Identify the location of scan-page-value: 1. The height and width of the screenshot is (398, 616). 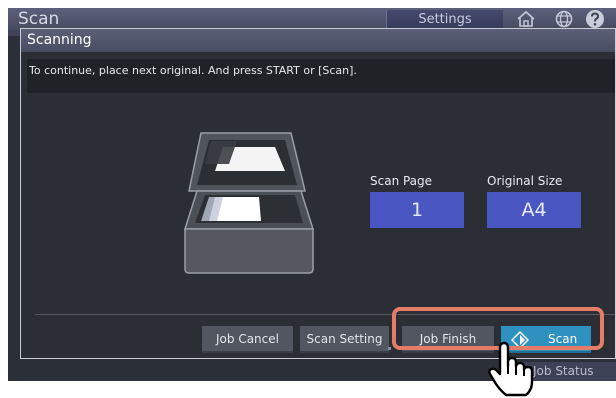
(417, 210).